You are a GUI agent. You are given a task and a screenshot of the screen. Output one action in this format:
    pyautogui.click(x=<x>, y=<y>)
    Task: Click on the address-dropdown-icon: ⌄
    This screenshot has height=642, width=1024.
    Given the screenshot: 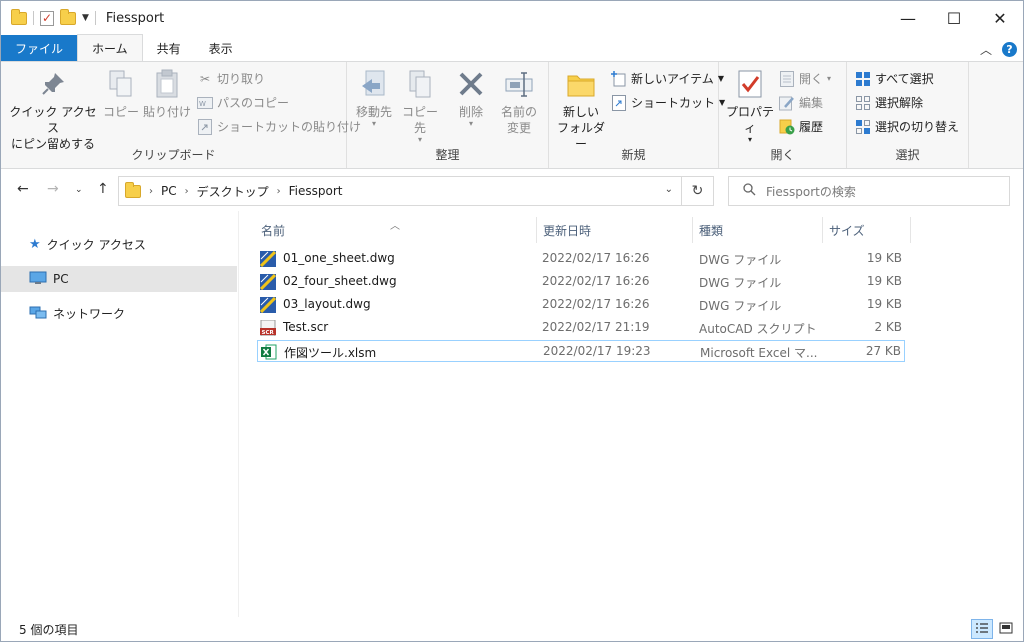 What is the action you would take?
    pyautogui.click(x=669, y=189)
    